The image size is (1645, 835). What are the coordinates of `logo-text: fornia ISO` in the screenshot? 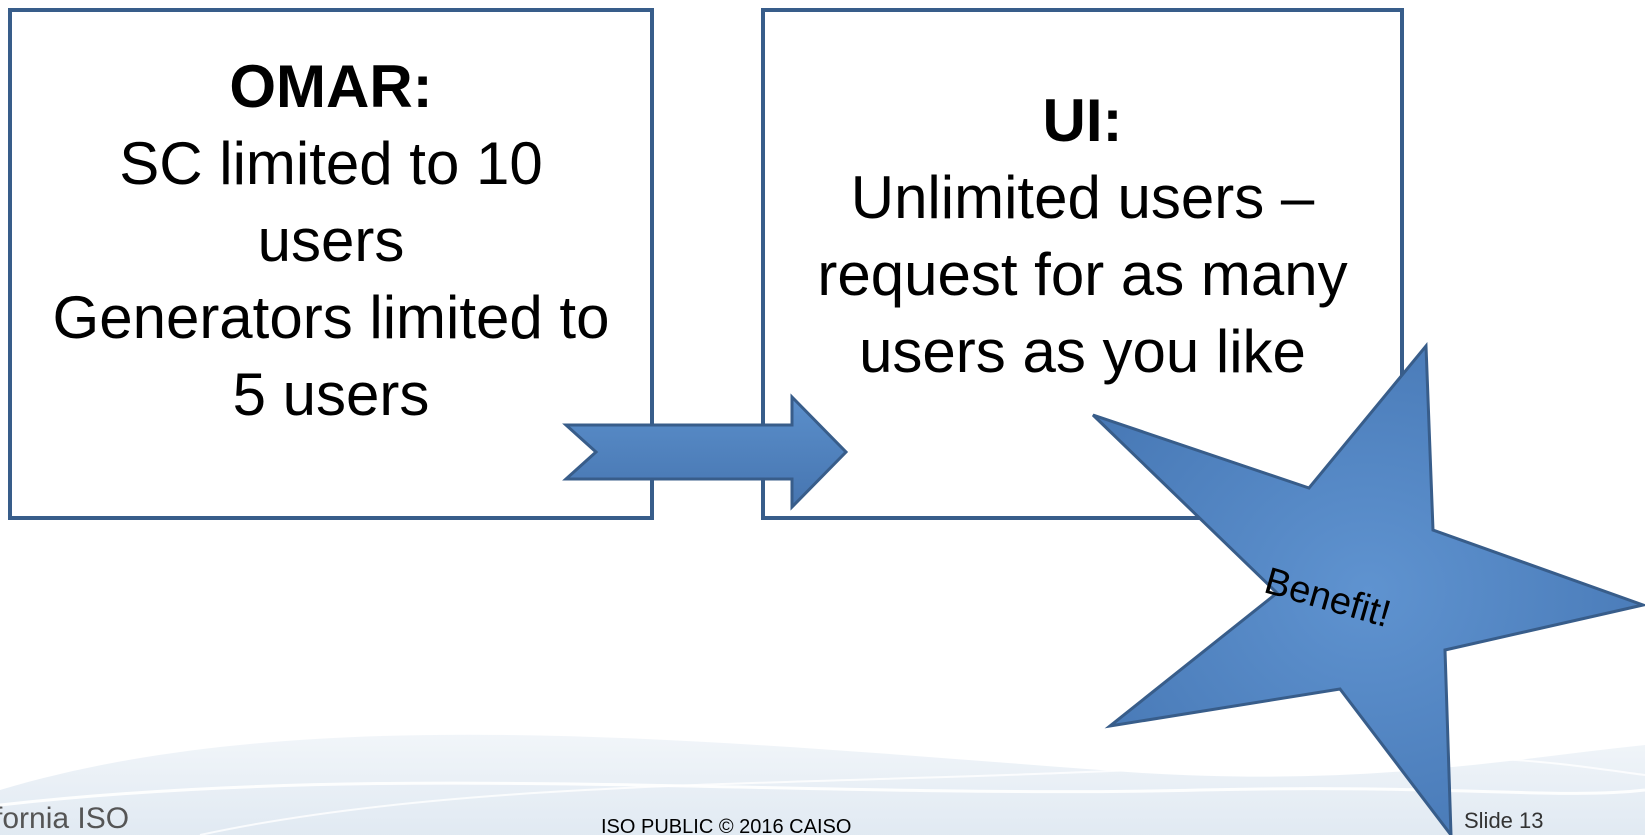 It's located at (65, 818).